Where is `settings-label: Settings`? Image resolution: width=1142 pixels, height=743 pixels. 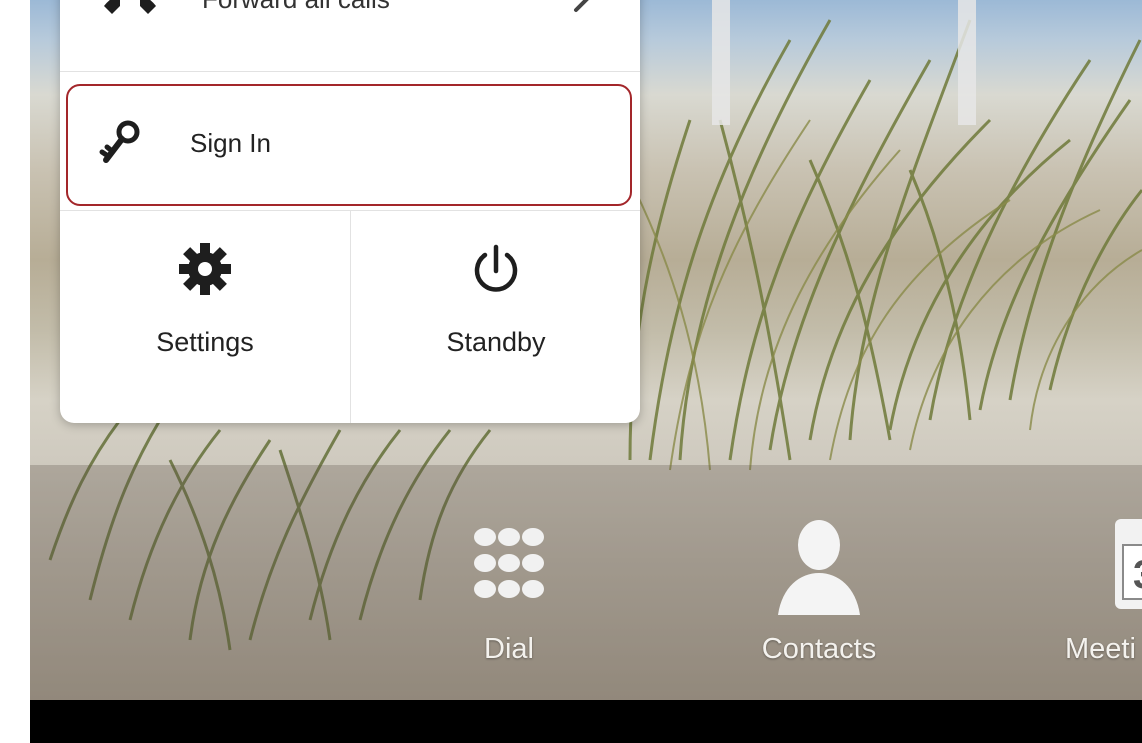 settings-label: Settings is located at coordinates (205, 342).